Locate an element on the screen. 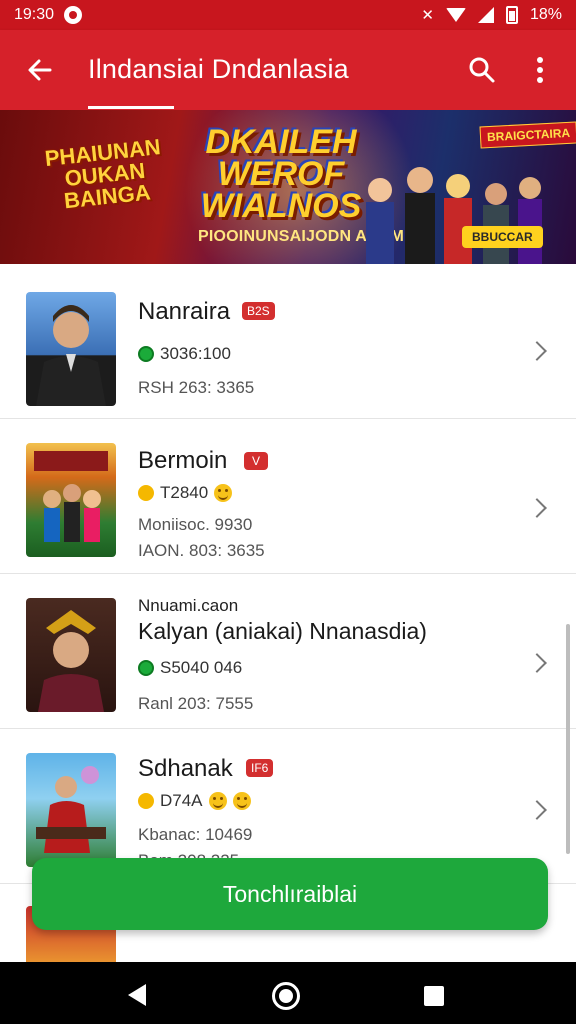  nav-recents-icon is located at coordinates (434, 996).